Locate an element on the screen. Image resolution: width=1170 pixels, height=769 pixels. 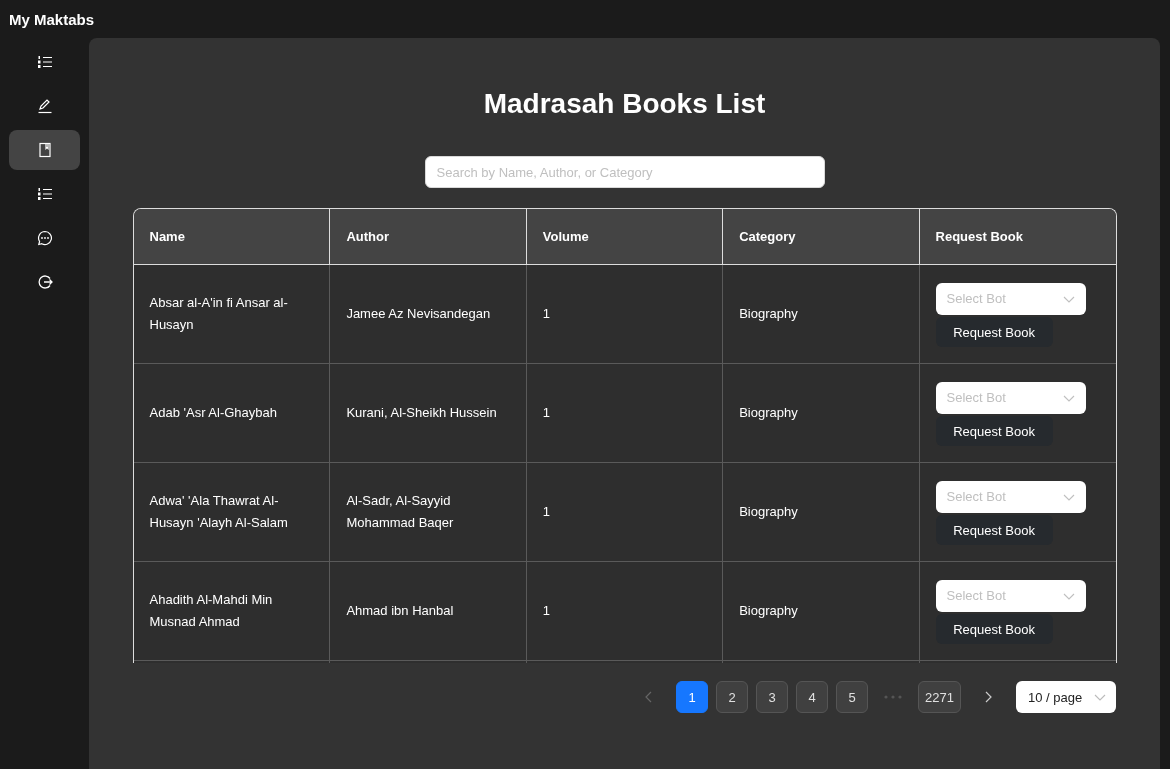
page-button: 4 is located at coordinates (812, 697).